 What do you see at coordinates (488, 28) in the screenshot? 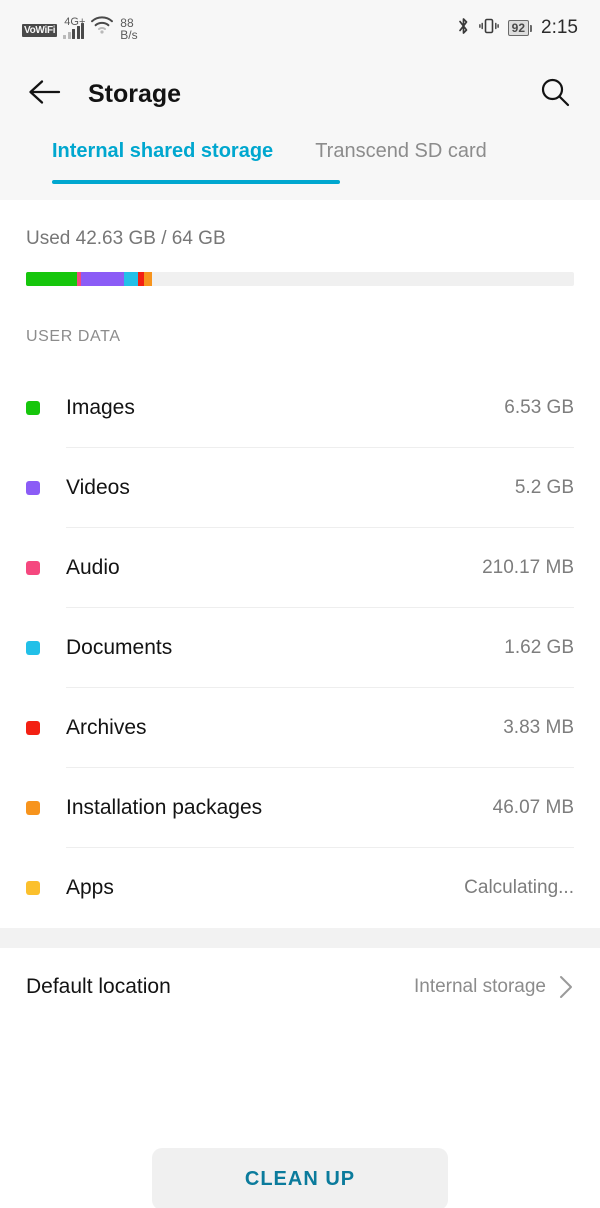
I see `vibrate-icon` at bounding box center [488, 28].